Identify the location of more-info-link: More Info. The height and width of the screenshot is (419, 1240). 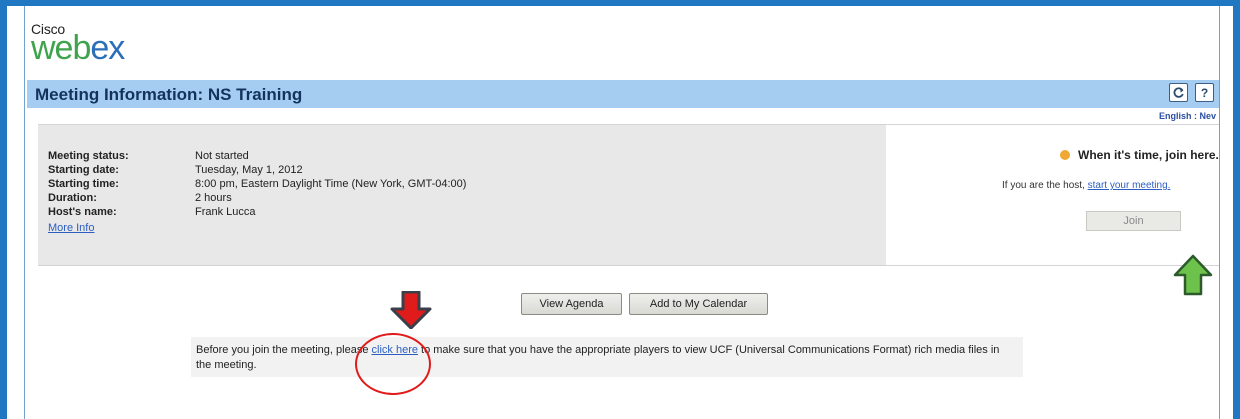
(71, 228).